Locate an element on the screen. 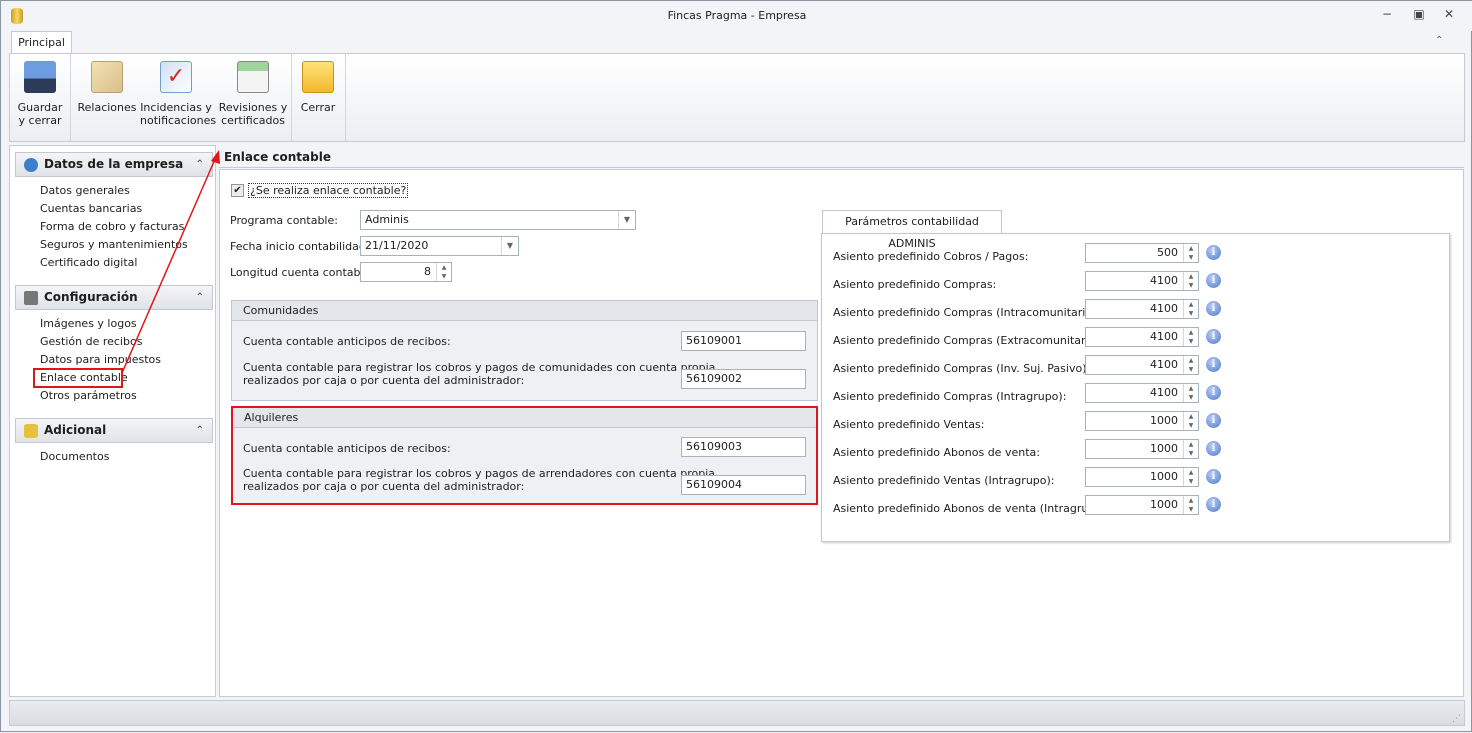 This screenshot has width=1472, height=733. sidebar-item-seguros: Seguros y mantenimientos is located at coordinates (114, 246).